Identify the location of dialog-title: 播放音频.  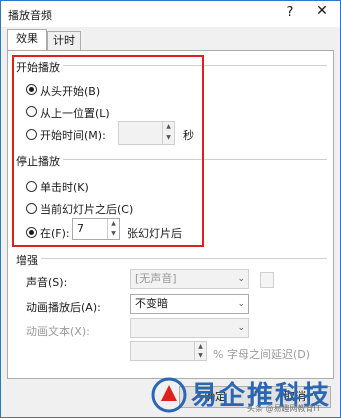
(30, 15).